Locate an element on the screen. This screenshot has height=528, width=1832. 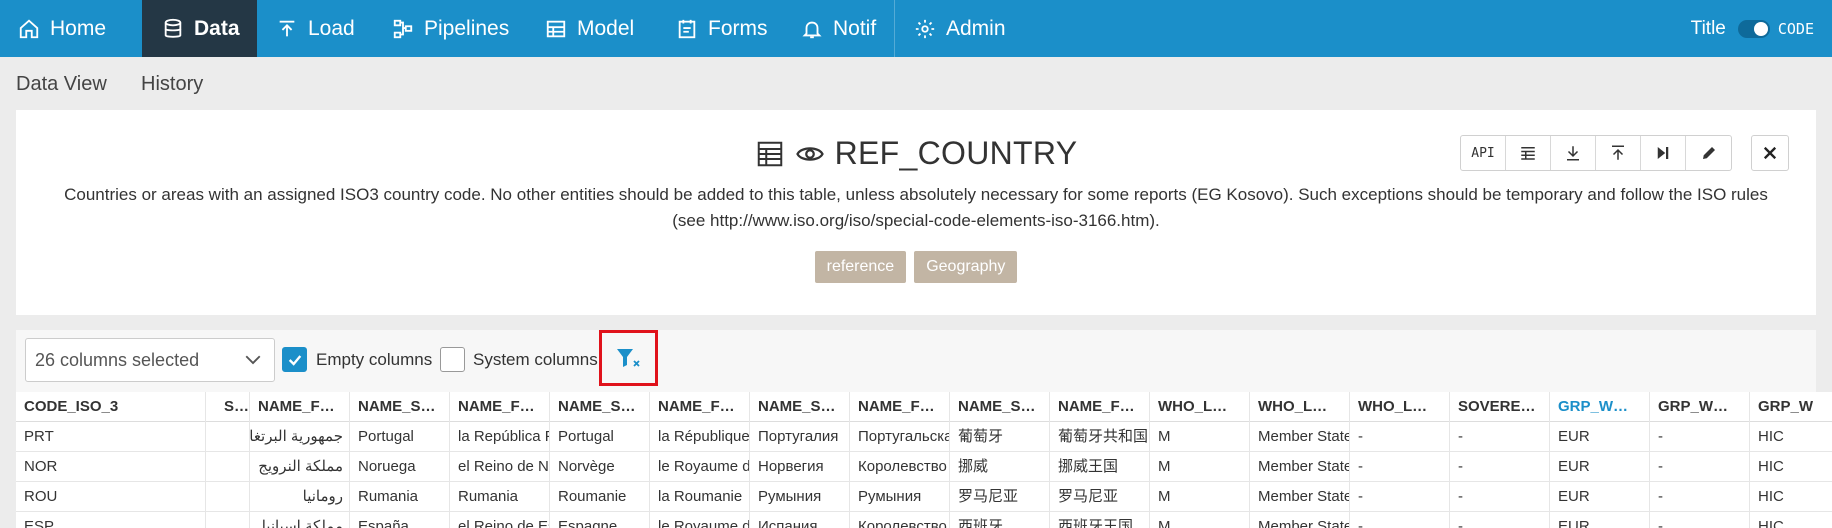
table-cell: NOR is located at coordinates (111, 467).